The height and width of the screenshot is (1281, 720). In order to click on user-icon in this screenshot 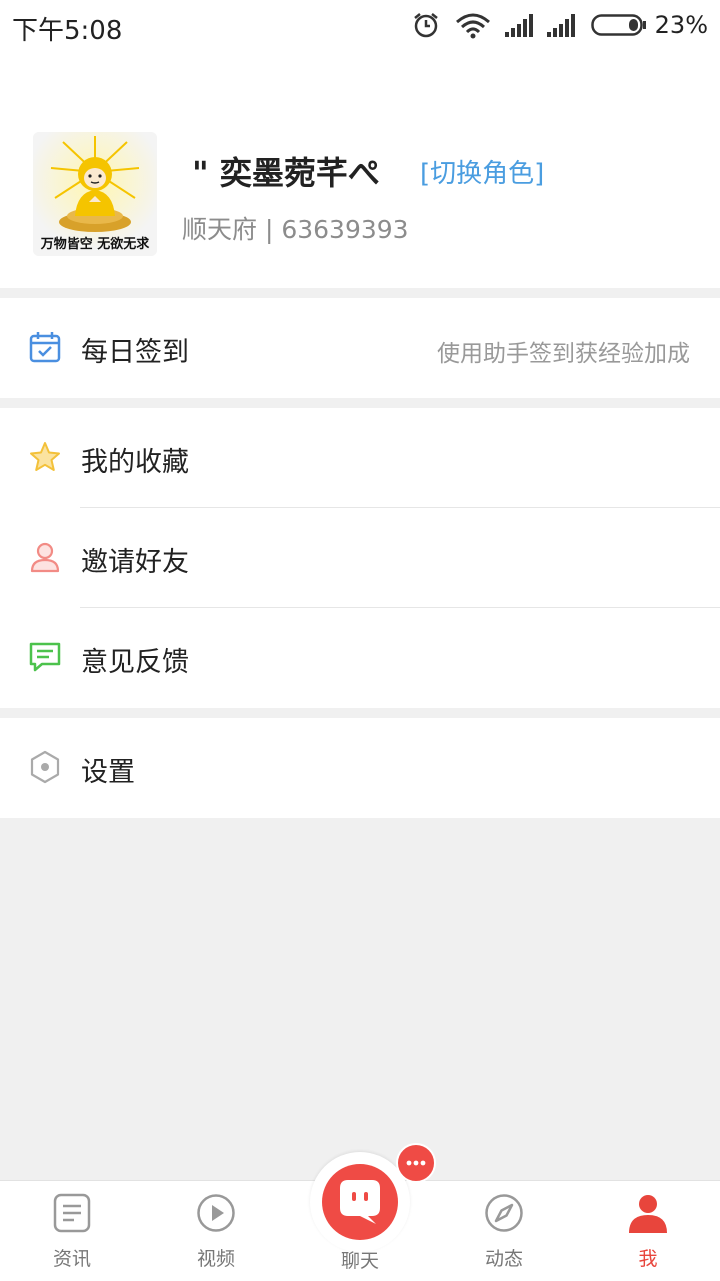, I will do `click(648, 1214)`.